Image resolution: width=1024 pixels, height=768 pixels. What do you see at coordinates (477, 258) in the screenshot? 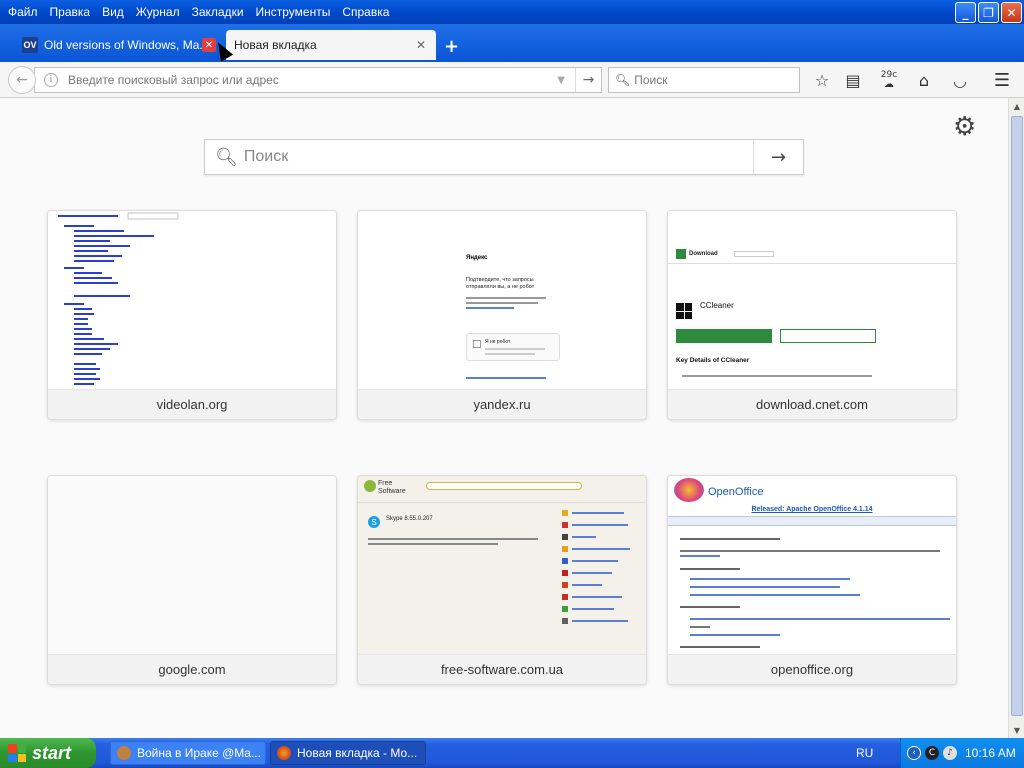
I see `yandex-logo: Яндекс` at bounding box center [477, 258].